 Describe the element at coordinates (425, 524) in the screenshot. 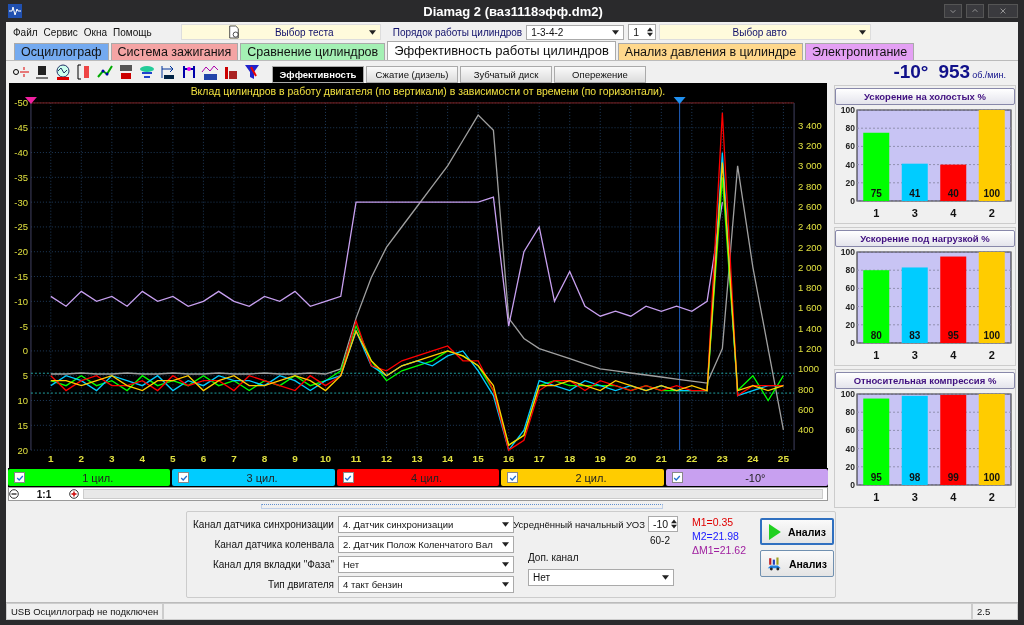

I see `channel-select: 4. Датчик синхронизации` at that location.